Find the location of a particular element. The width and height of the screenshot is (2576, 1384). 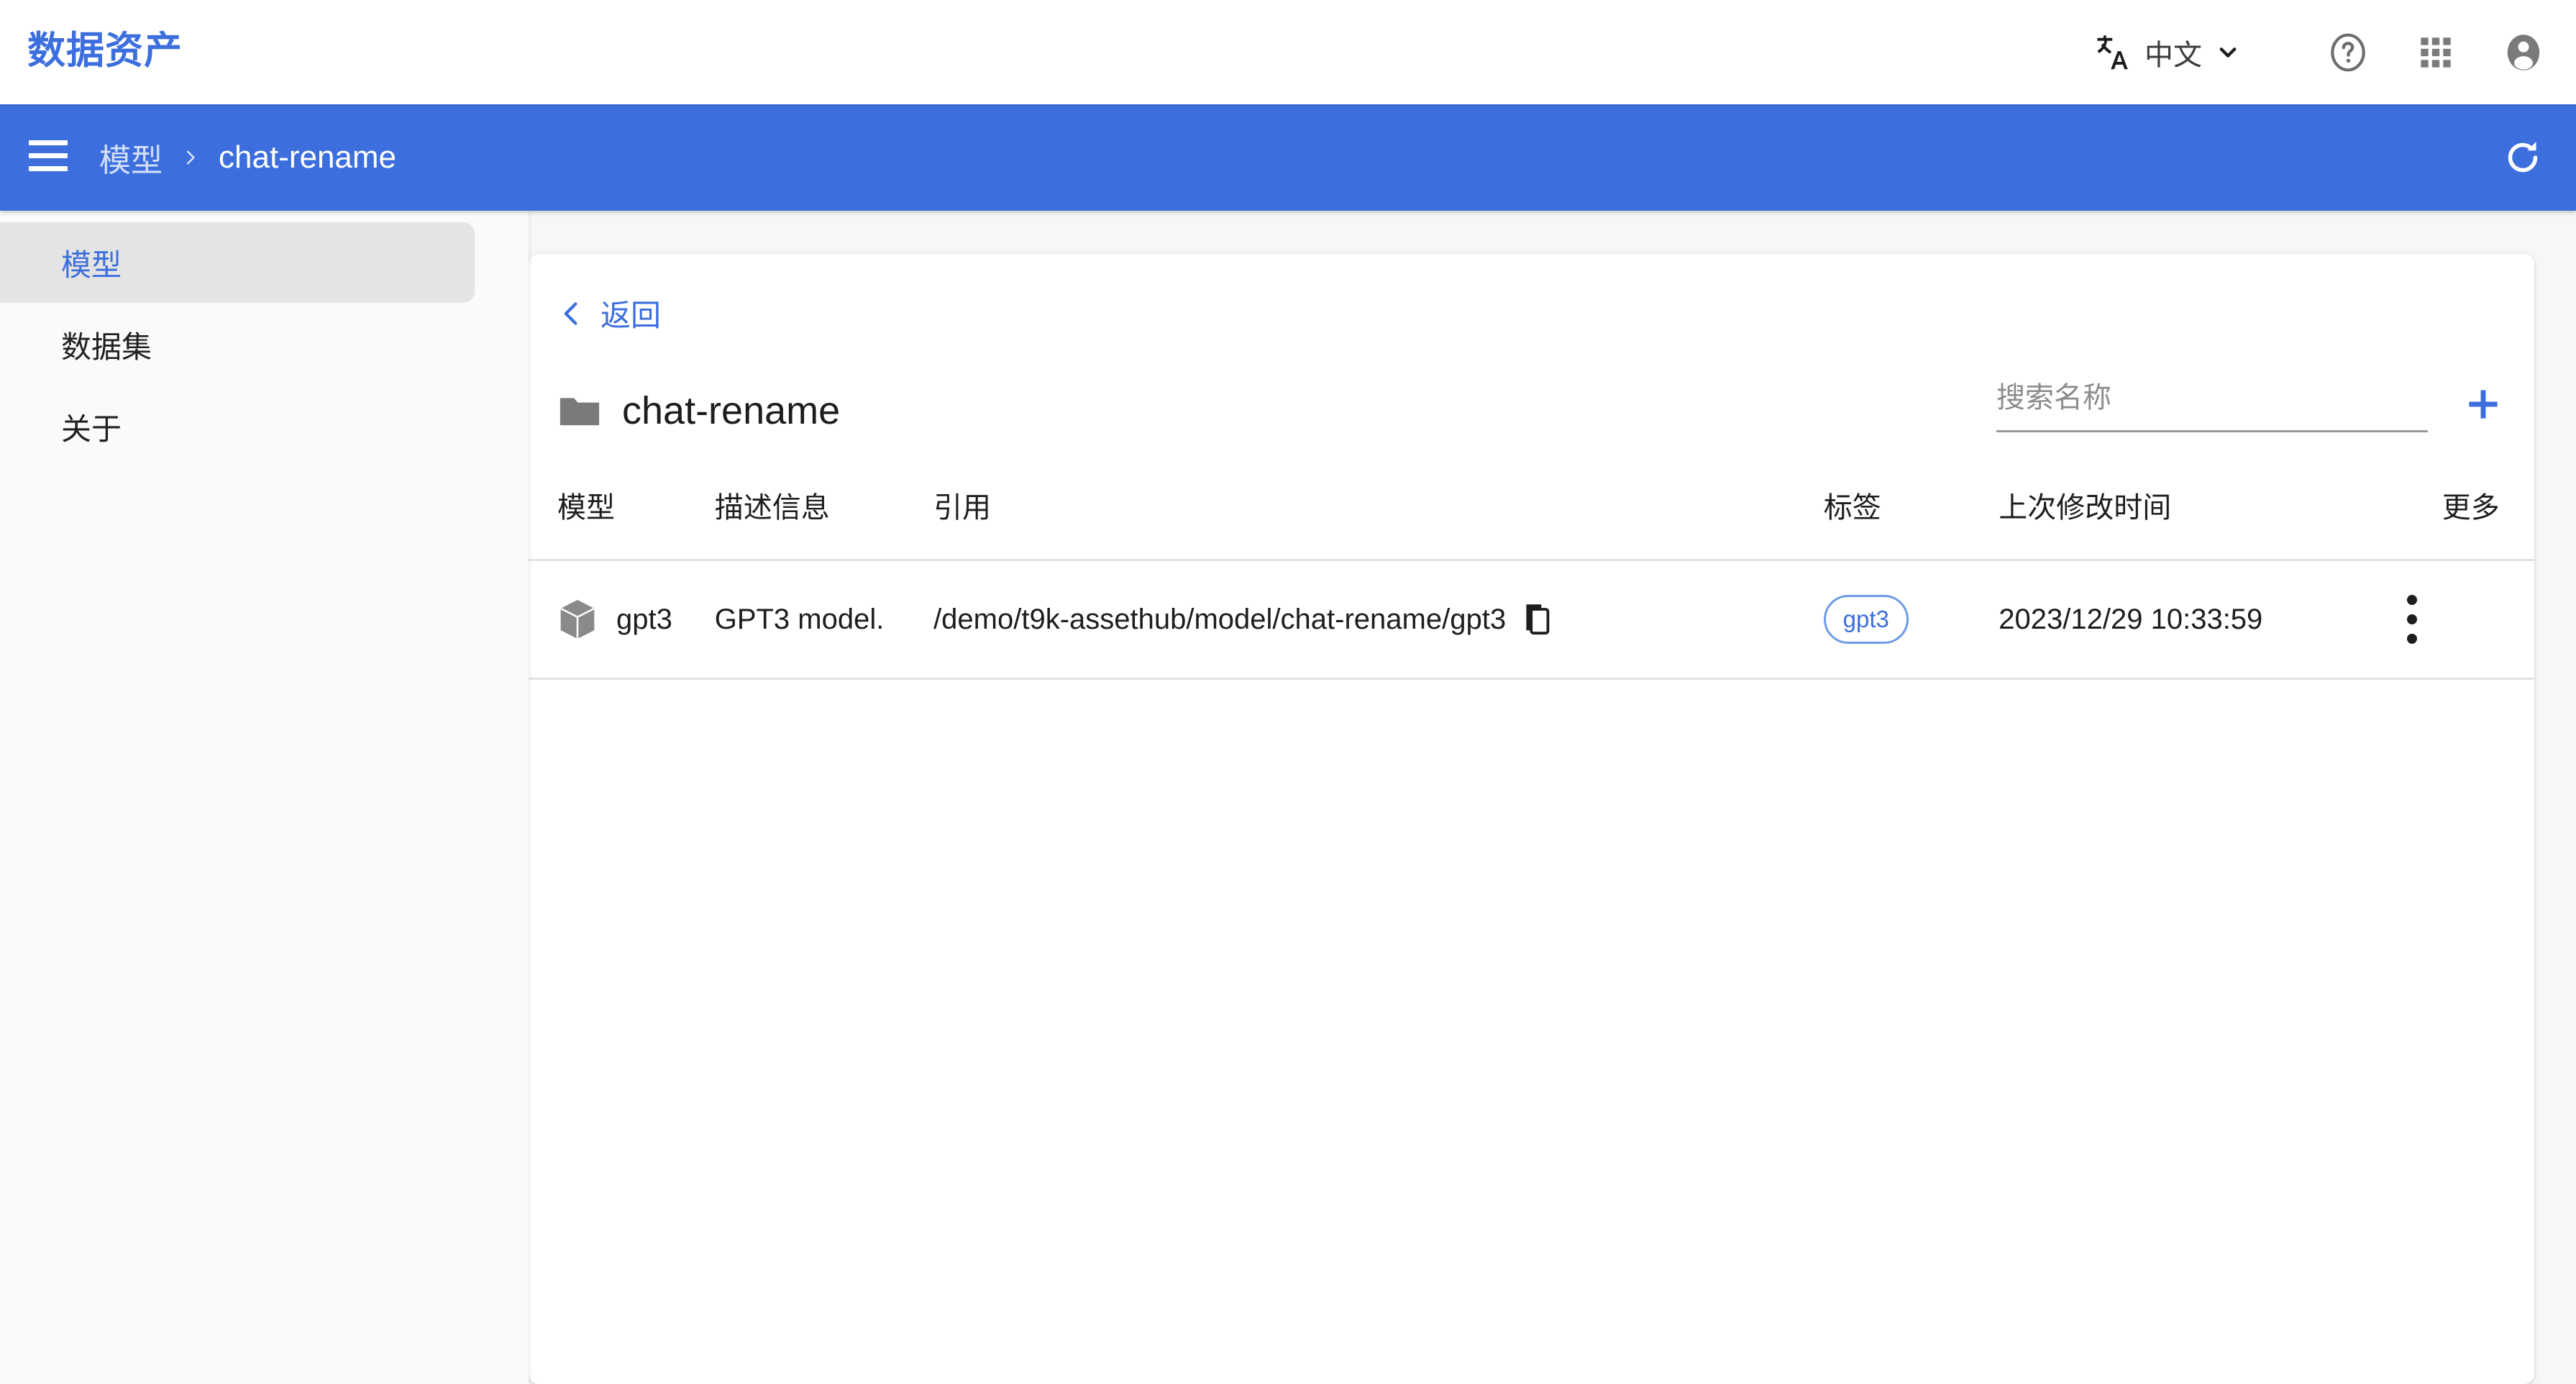

cell-last-modified: 2023/12/29 10:33:59 is located at coordinates (2203, 620).